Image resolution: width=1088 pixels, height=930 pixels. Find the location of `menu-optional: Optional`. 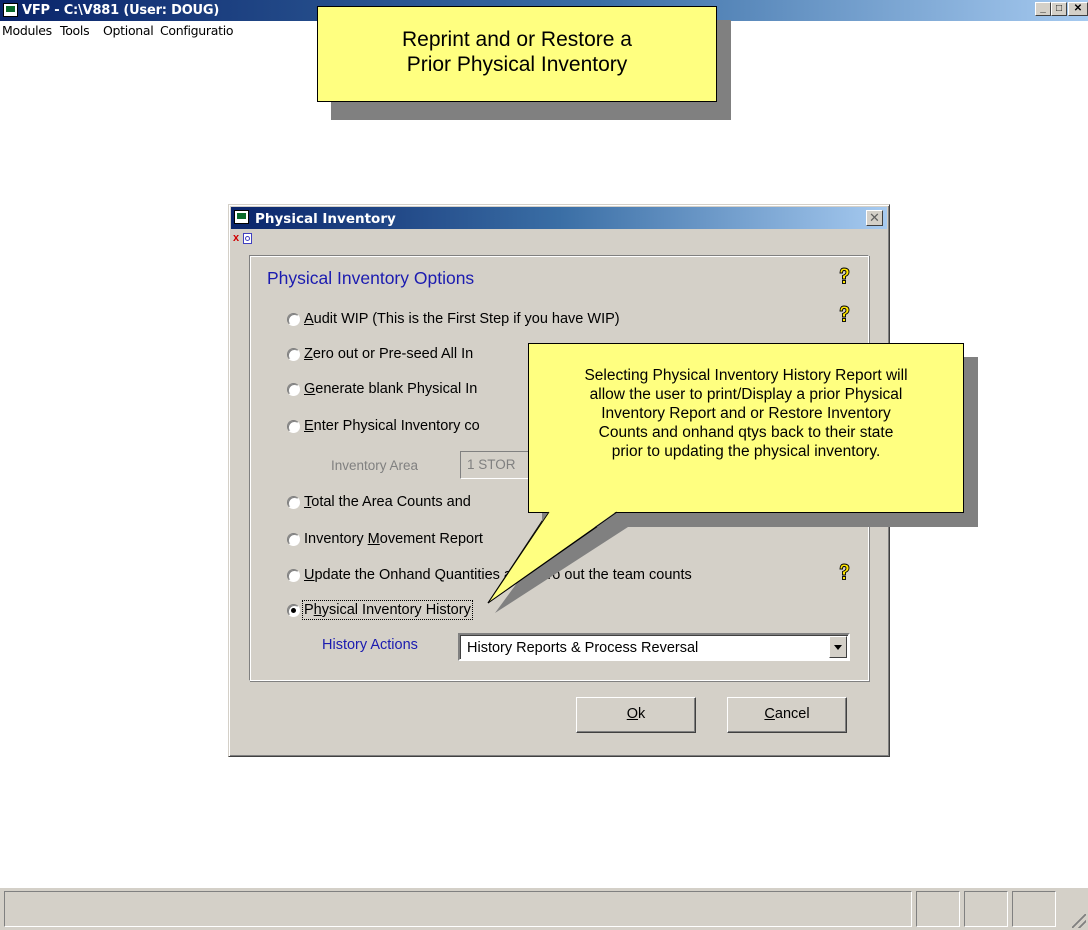

menu-optional: Optional is located at coordinates (128, 30).